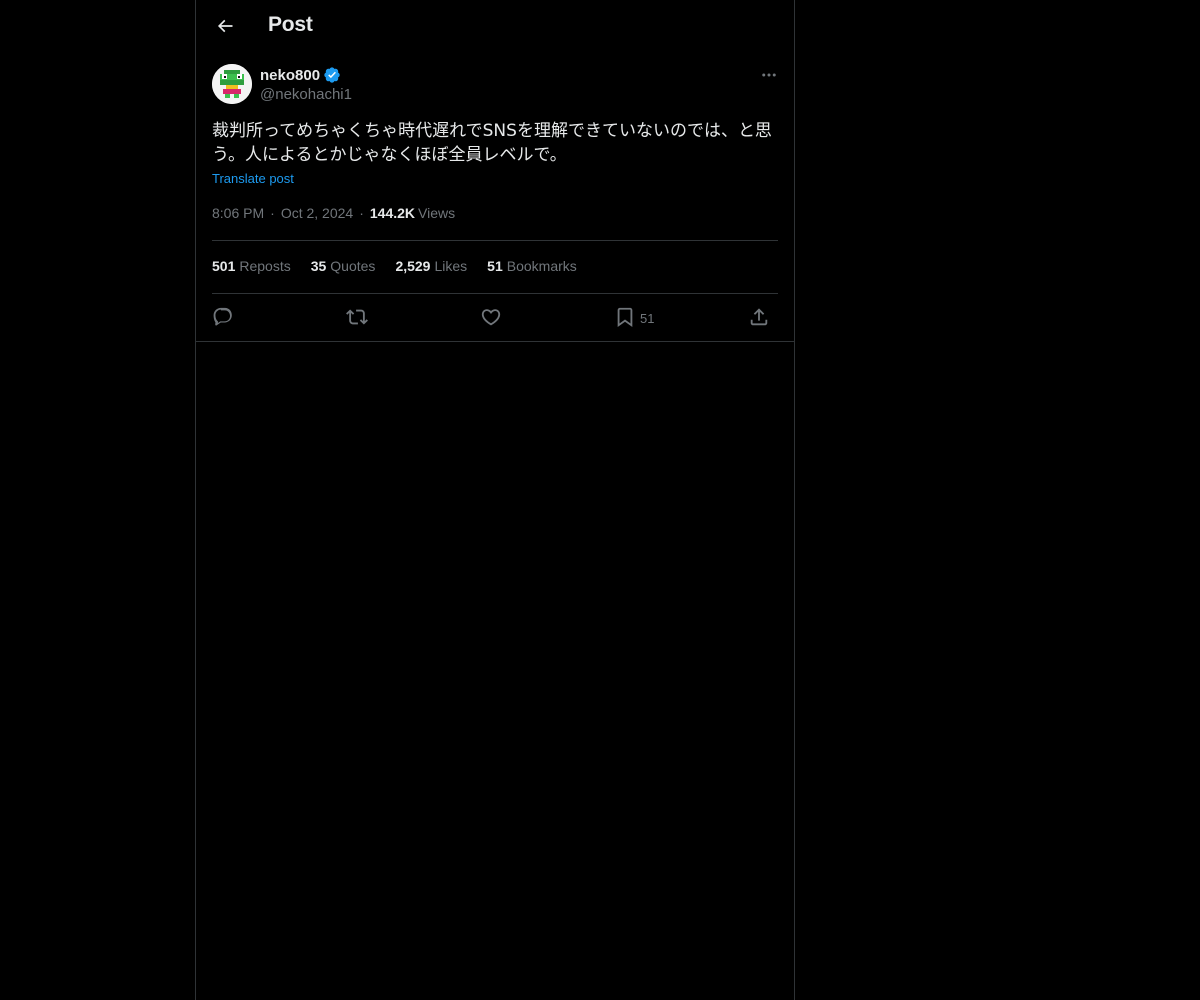 The image size is (1200, 1000). I want to click on reply-button, so click(223, 317).